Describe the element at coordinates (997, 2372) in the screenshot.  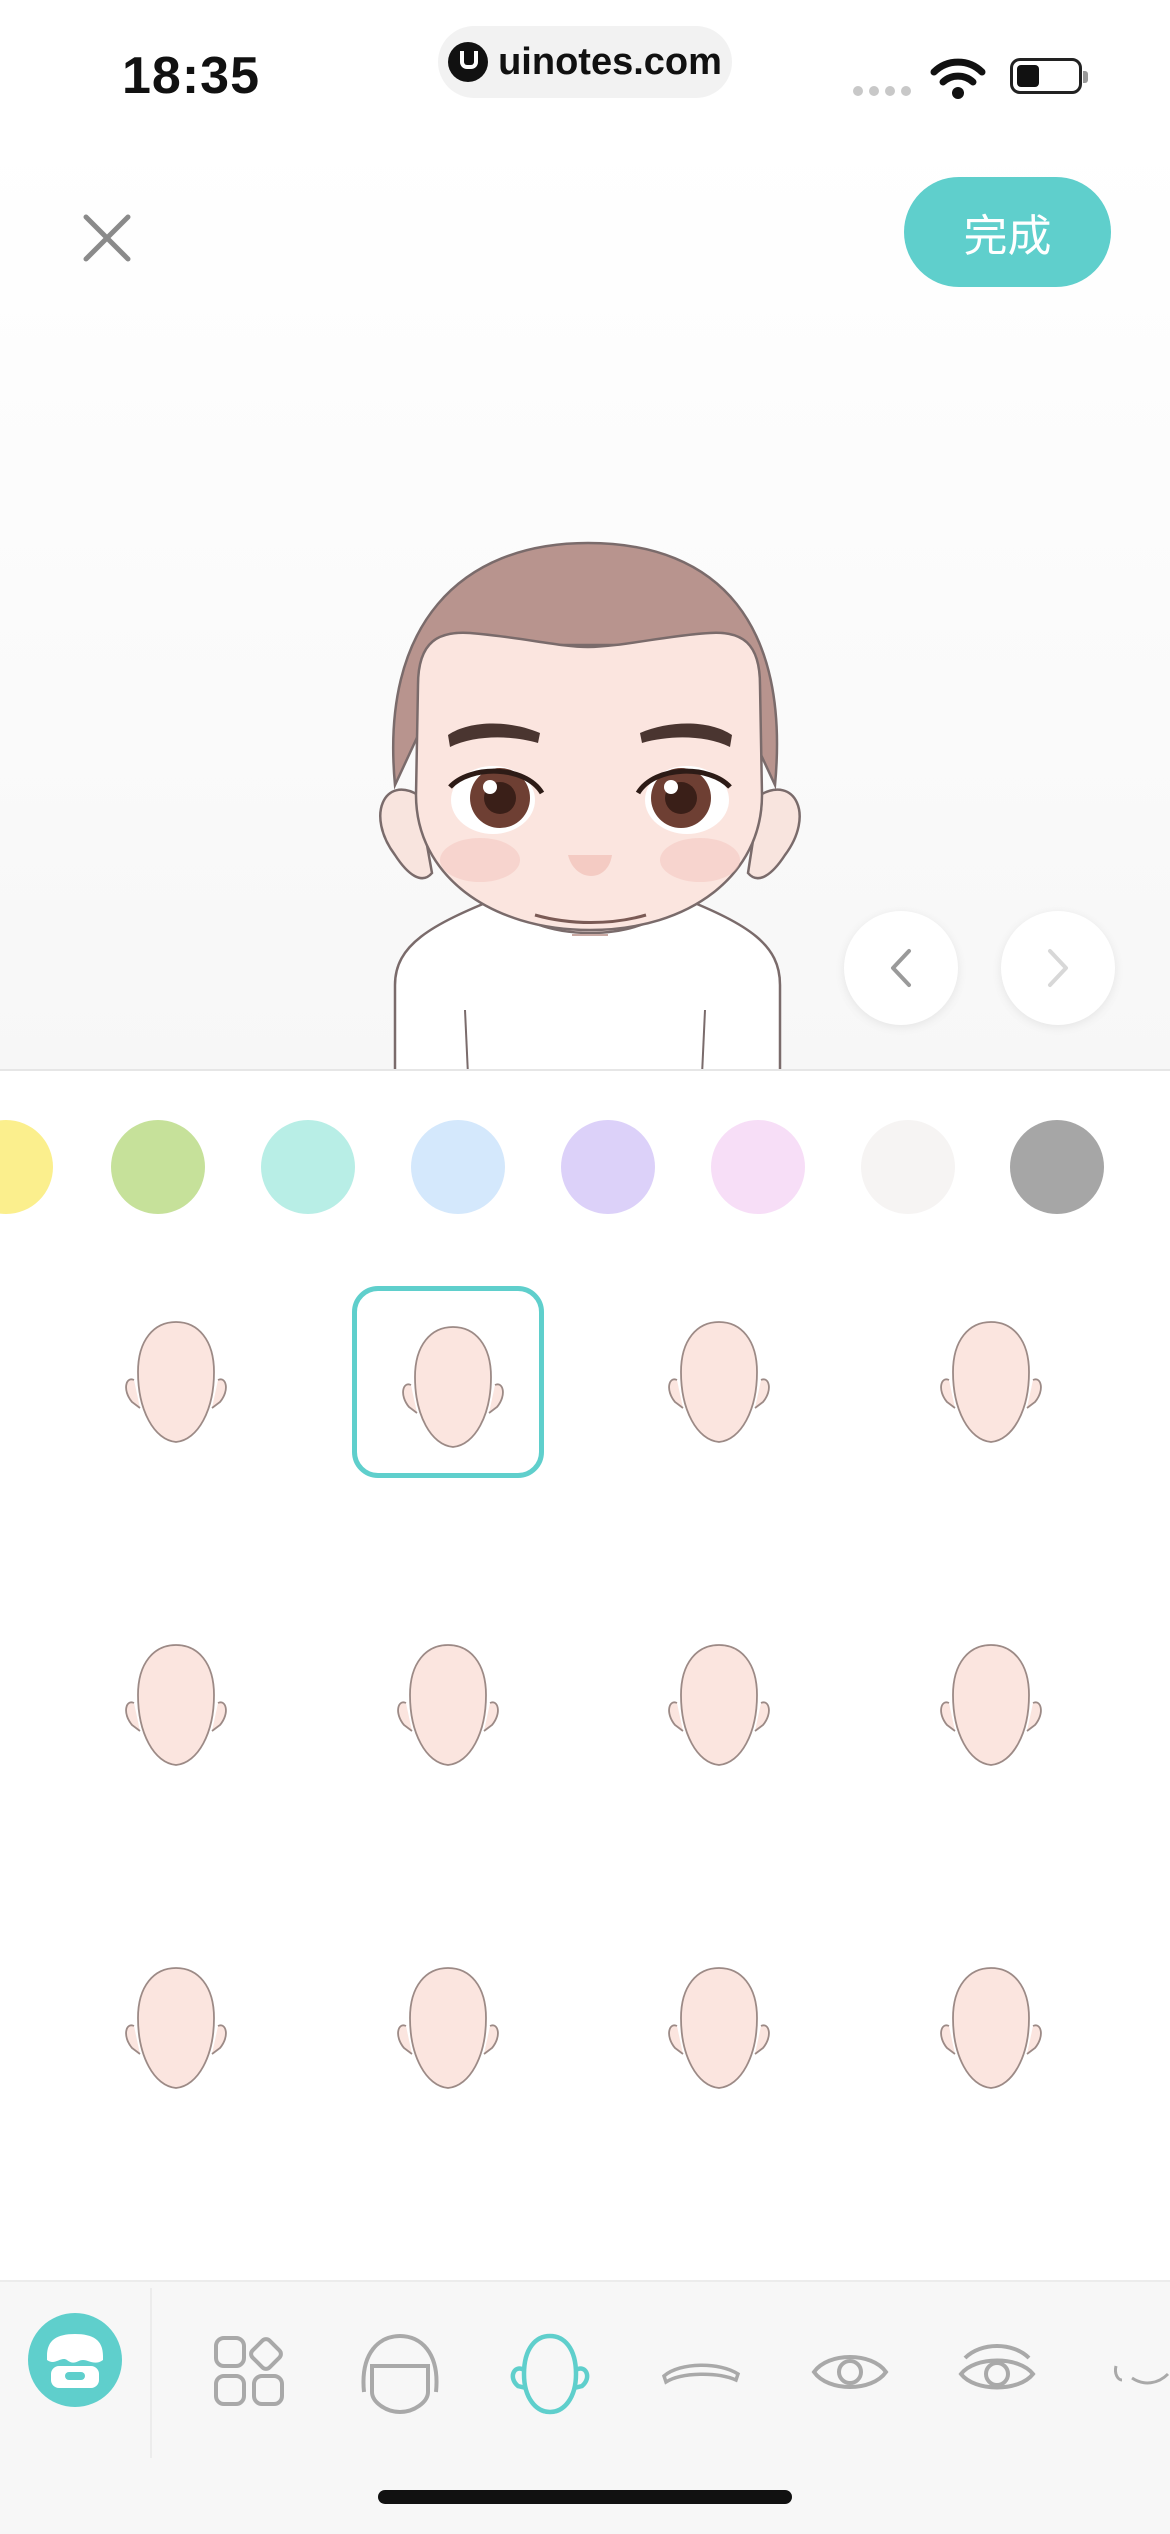
I see `eye-detail-icon` at that location.